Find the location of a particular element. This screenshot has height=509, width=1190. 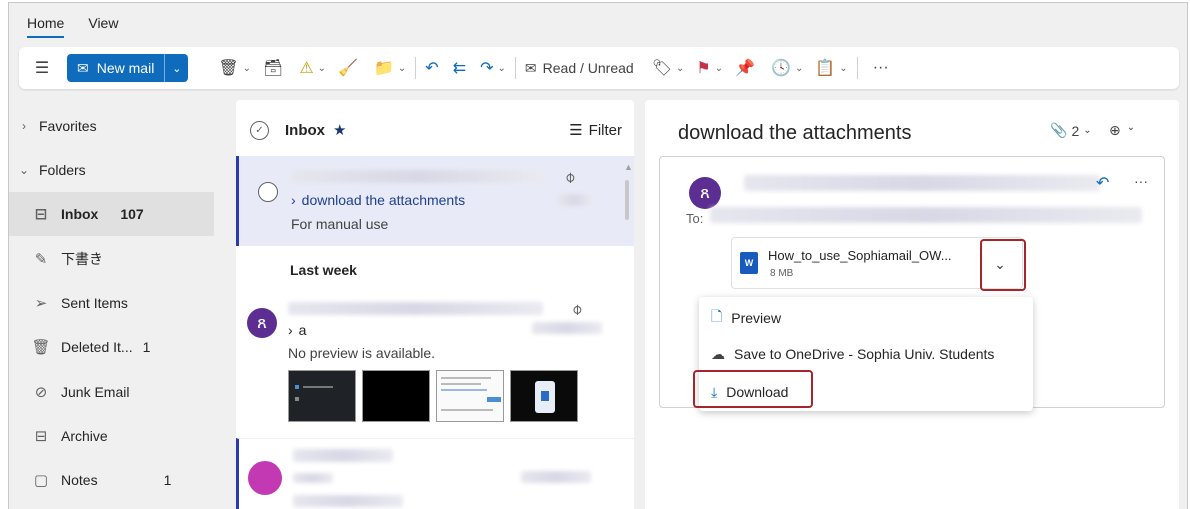

cloud-upload-icon: ☁ is located at coordinates (718, 353).